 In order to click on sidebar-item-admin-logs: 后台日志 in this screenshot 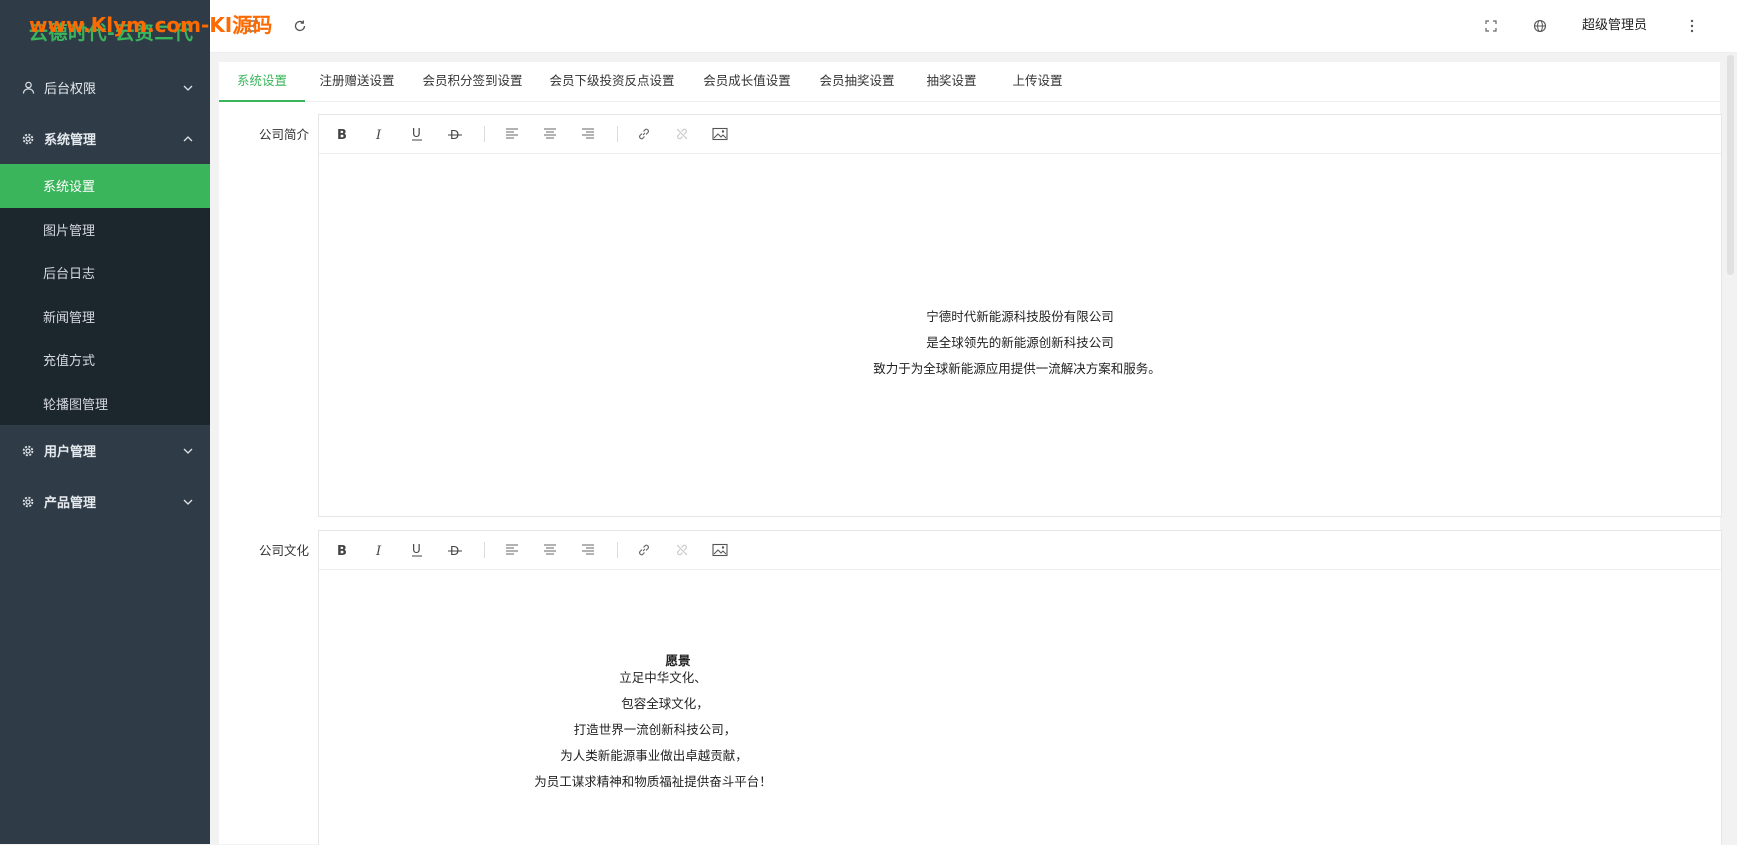, I will do `click(105, 273)`.